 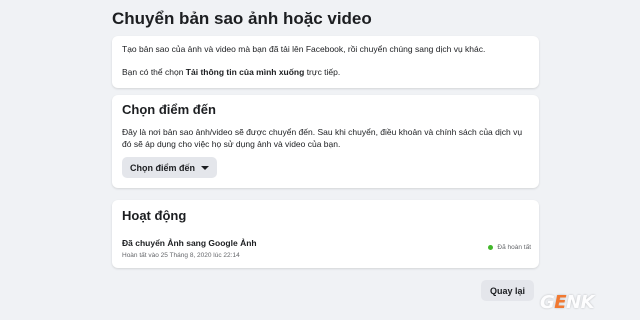 I want to click on choose-destination-label: Chọn điểm đến, so click(x=162, y=167).